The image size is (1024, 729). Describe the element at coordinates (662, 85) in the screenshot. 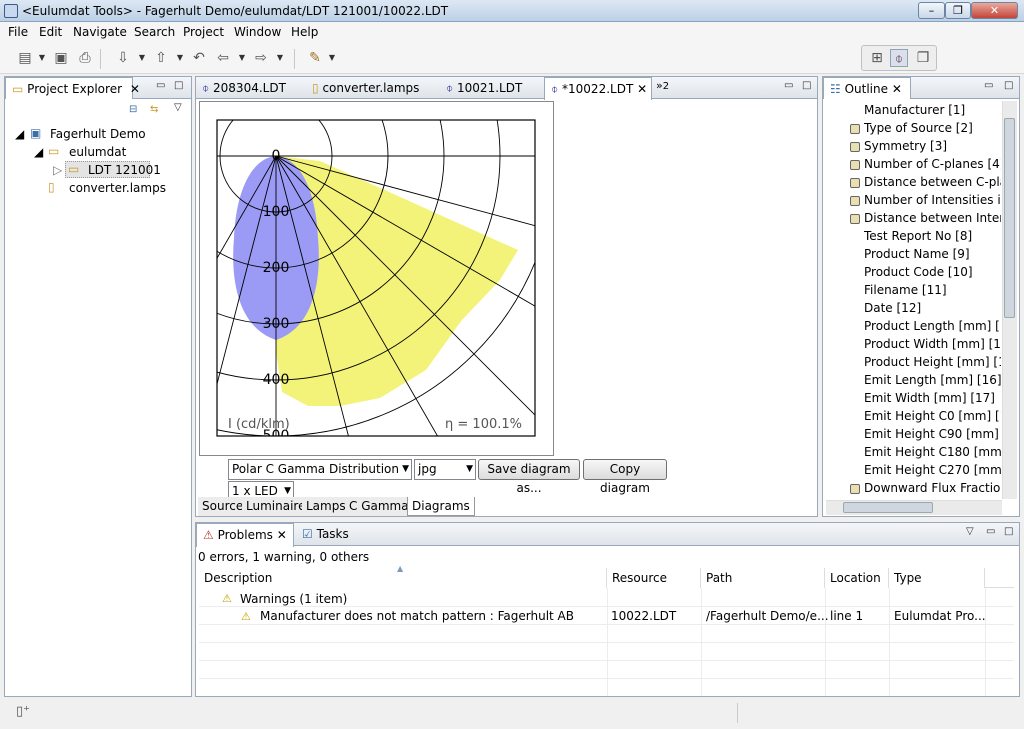

I see `tab-overflow: »2` at that location.